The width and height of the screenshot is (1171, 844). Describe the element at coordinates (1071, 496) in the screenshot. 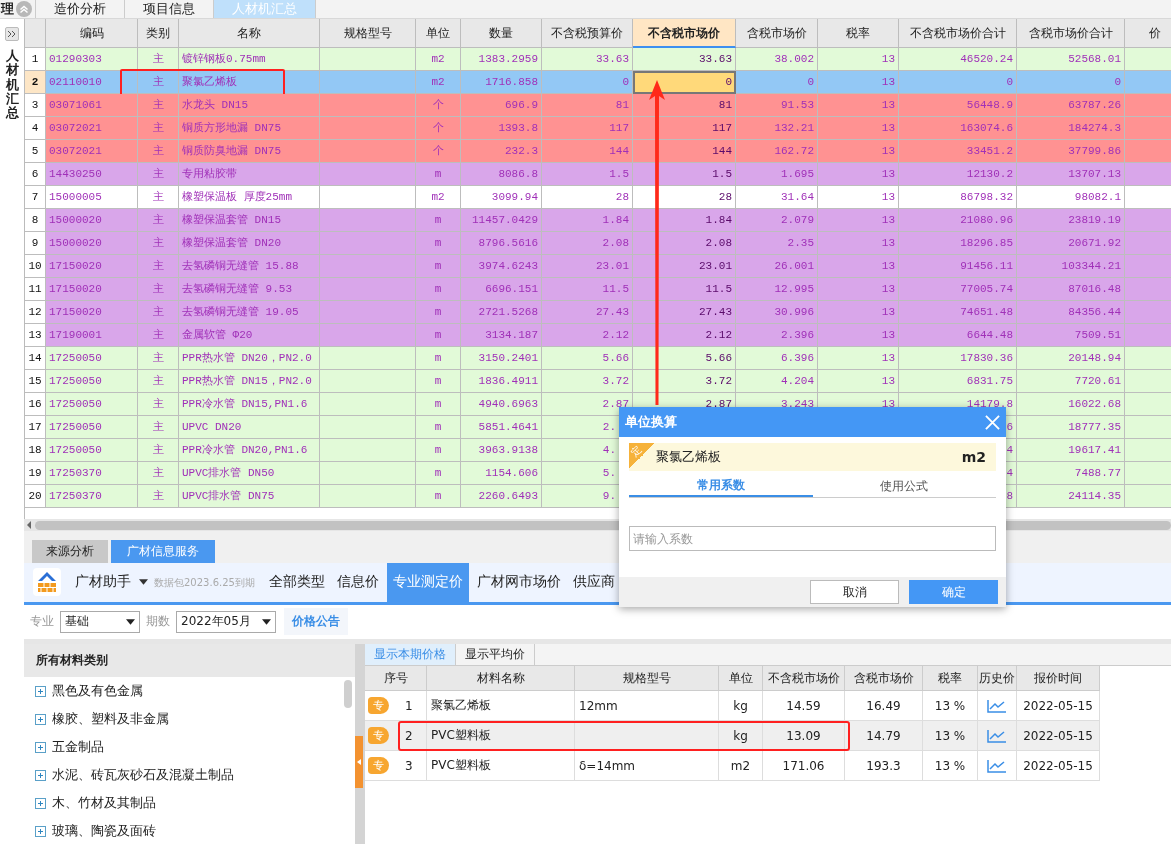

I see `table-cell: 24114.35` at that location.